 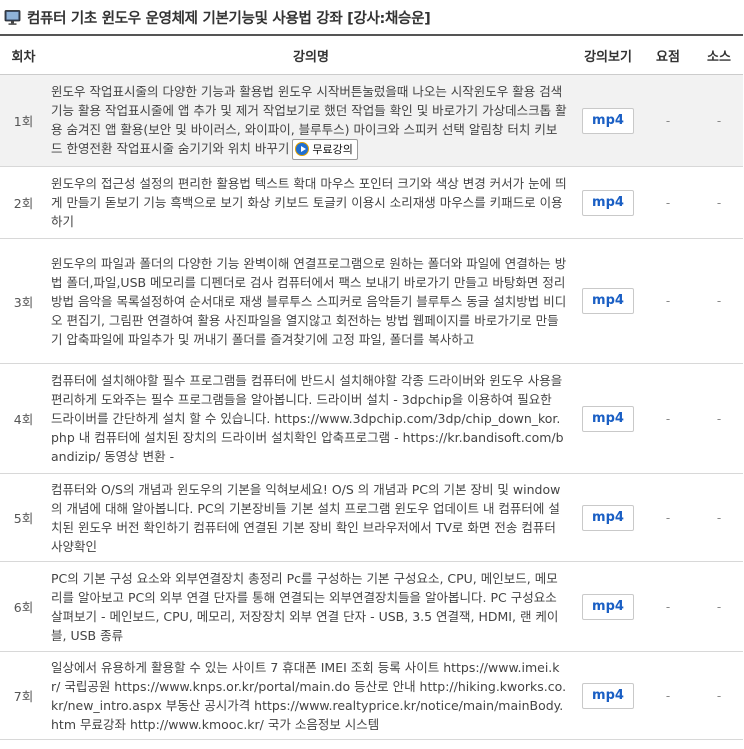 What do you see at coordinates (23, 301) in the screenshot?
I see `lecture-number: 3회` at bounding box center [23, 301].